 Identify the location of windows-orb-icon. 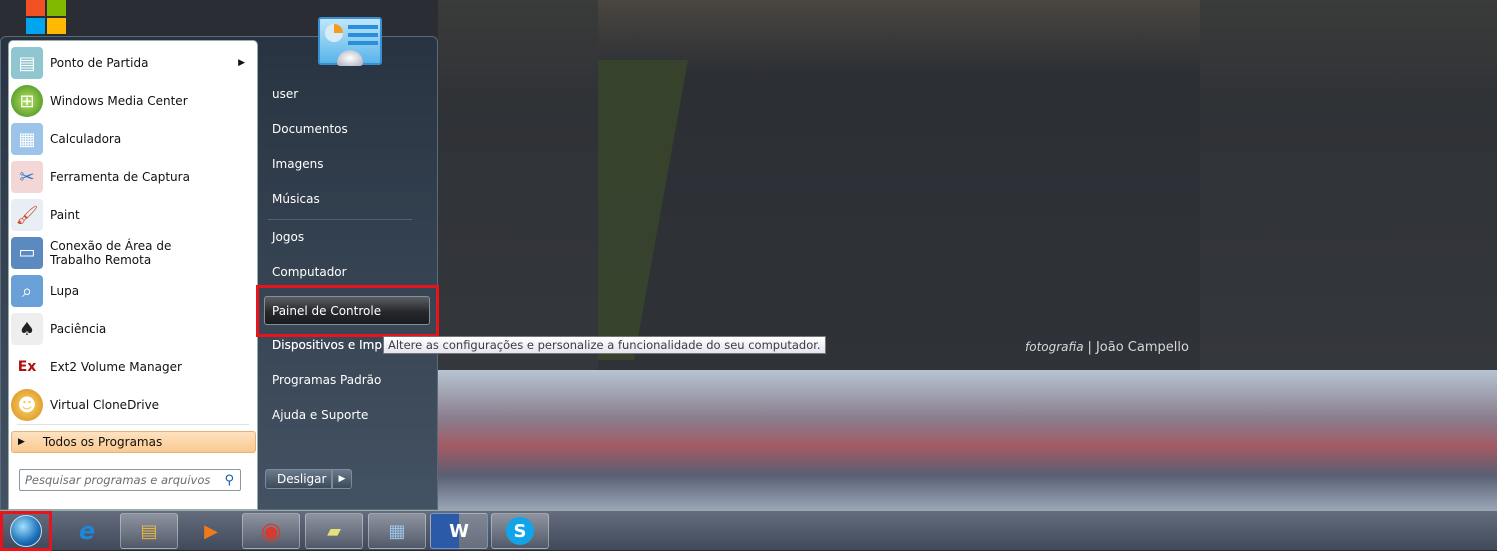
(26, 531).